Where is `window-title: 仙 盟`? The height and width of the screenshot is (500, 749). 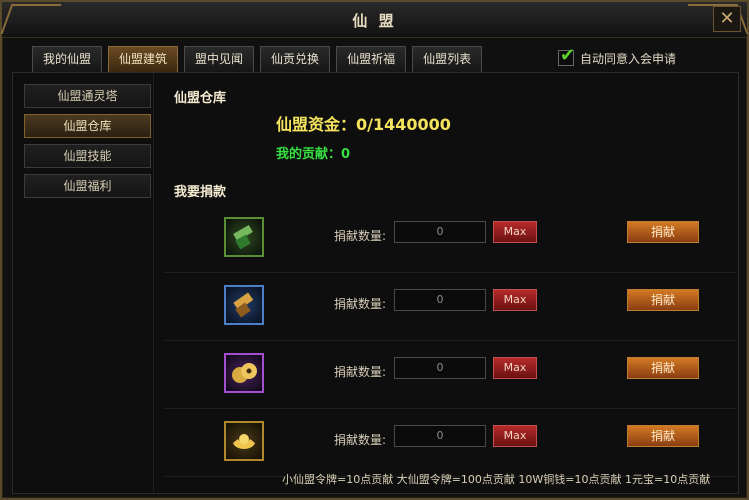
window-title: 仙 盟 is located at coordinates (374, 21).